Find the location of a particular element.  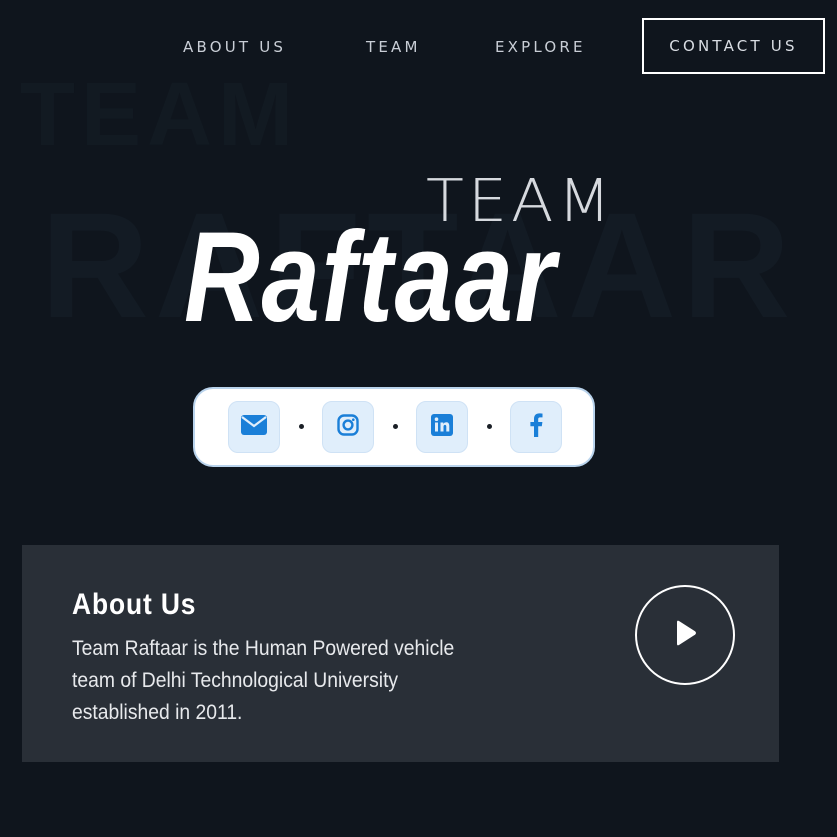

instagram-button is located at coordinates (348, 427).